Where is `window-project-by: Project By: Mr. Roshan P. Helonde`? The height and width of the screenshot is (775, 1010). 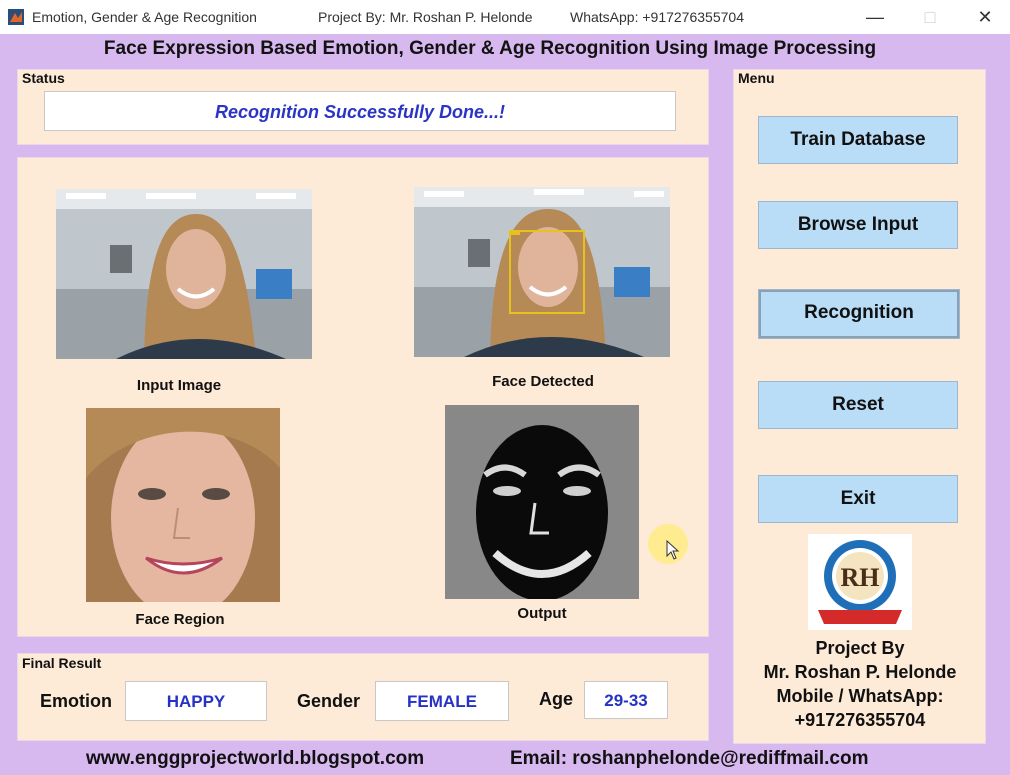
window-project-by: Project By: Mr. Roshan P. Helonde is located at coordinates (425, 17).